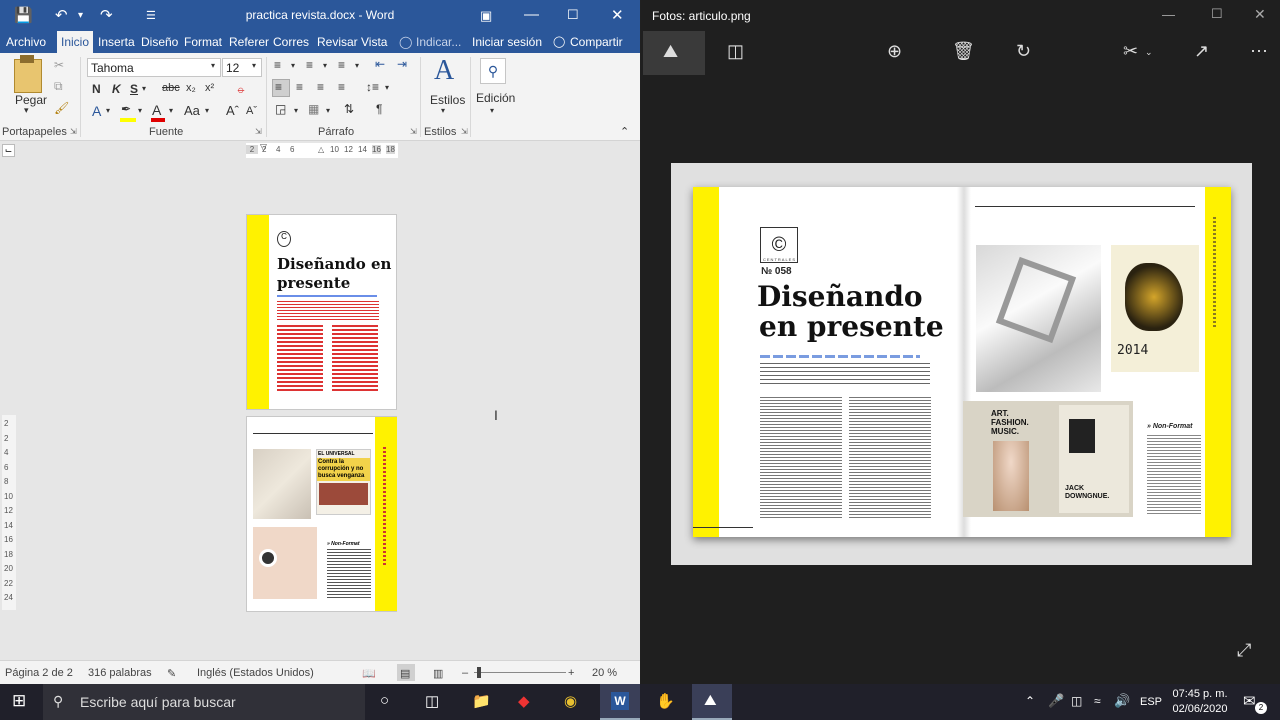  What do you see at coordinates (61, 108) in the screenshot?
I see `format-painter-icon: 🖌` at bounding box center [61, 108].